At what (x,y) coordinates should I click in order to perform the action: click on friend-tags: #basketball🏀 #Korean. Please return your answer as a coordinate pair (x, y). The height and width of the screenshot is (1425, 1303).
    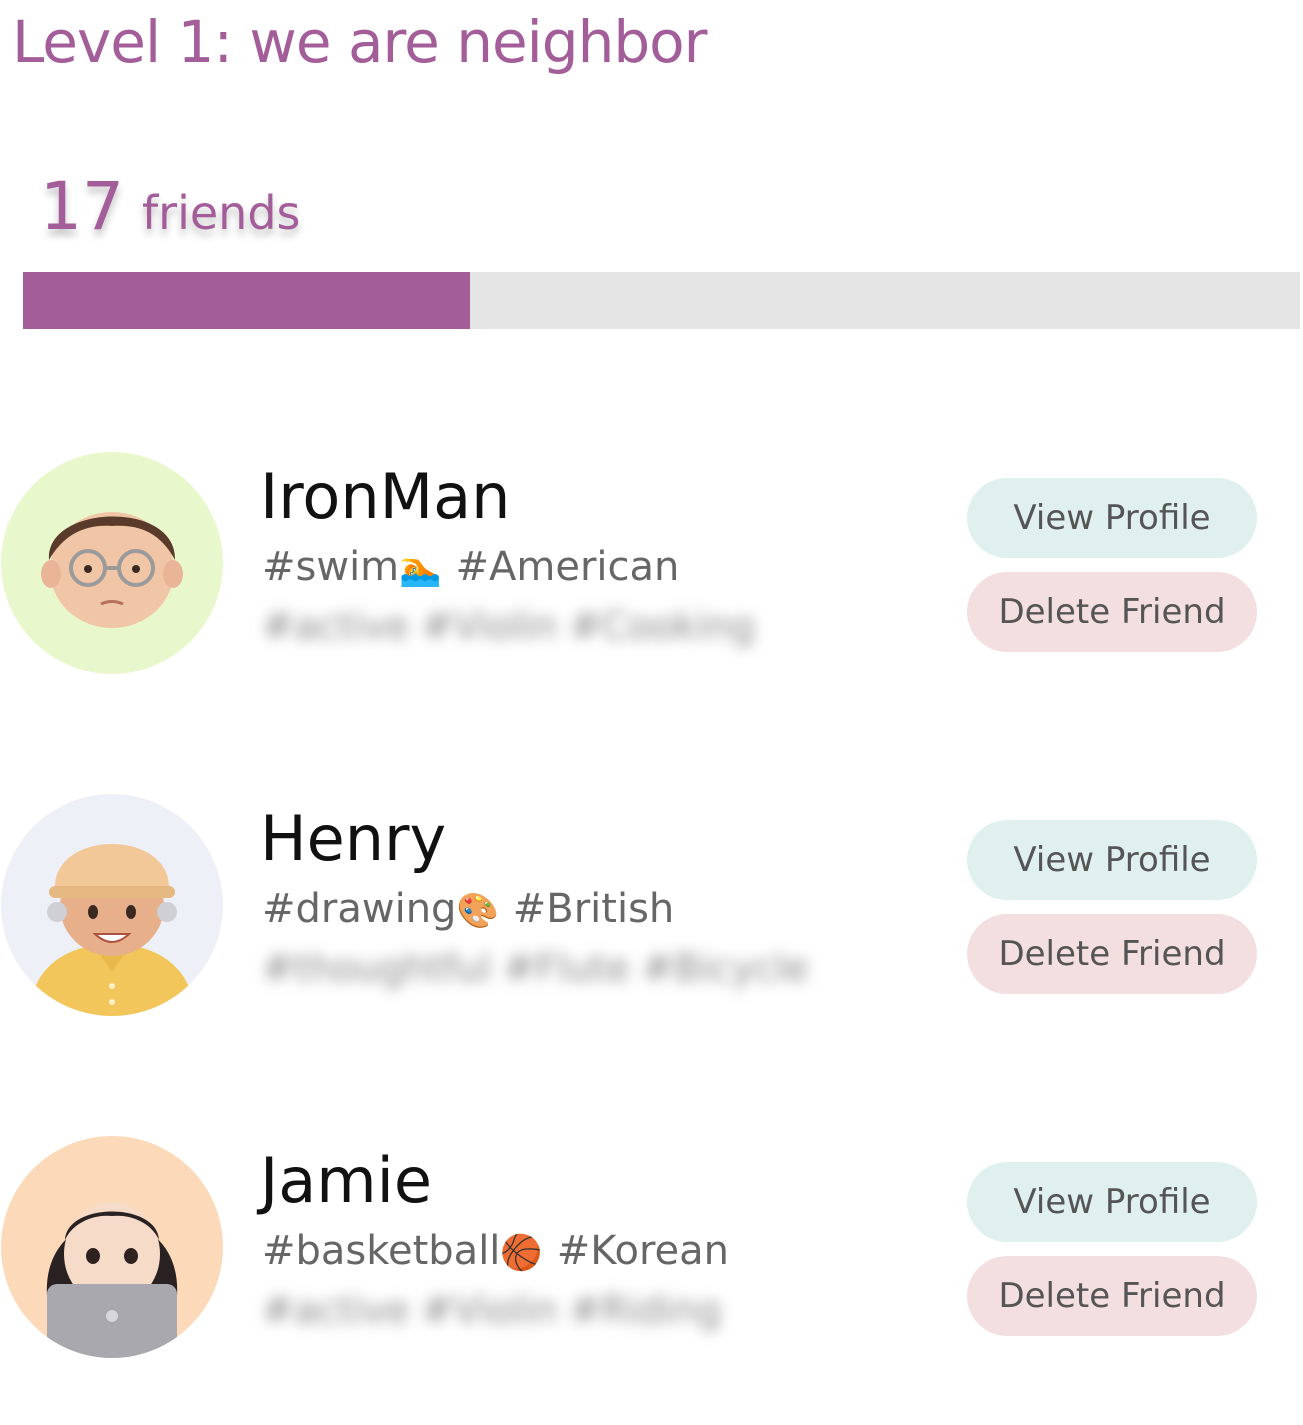
    Looking at the image, I should click on (495, 1251).